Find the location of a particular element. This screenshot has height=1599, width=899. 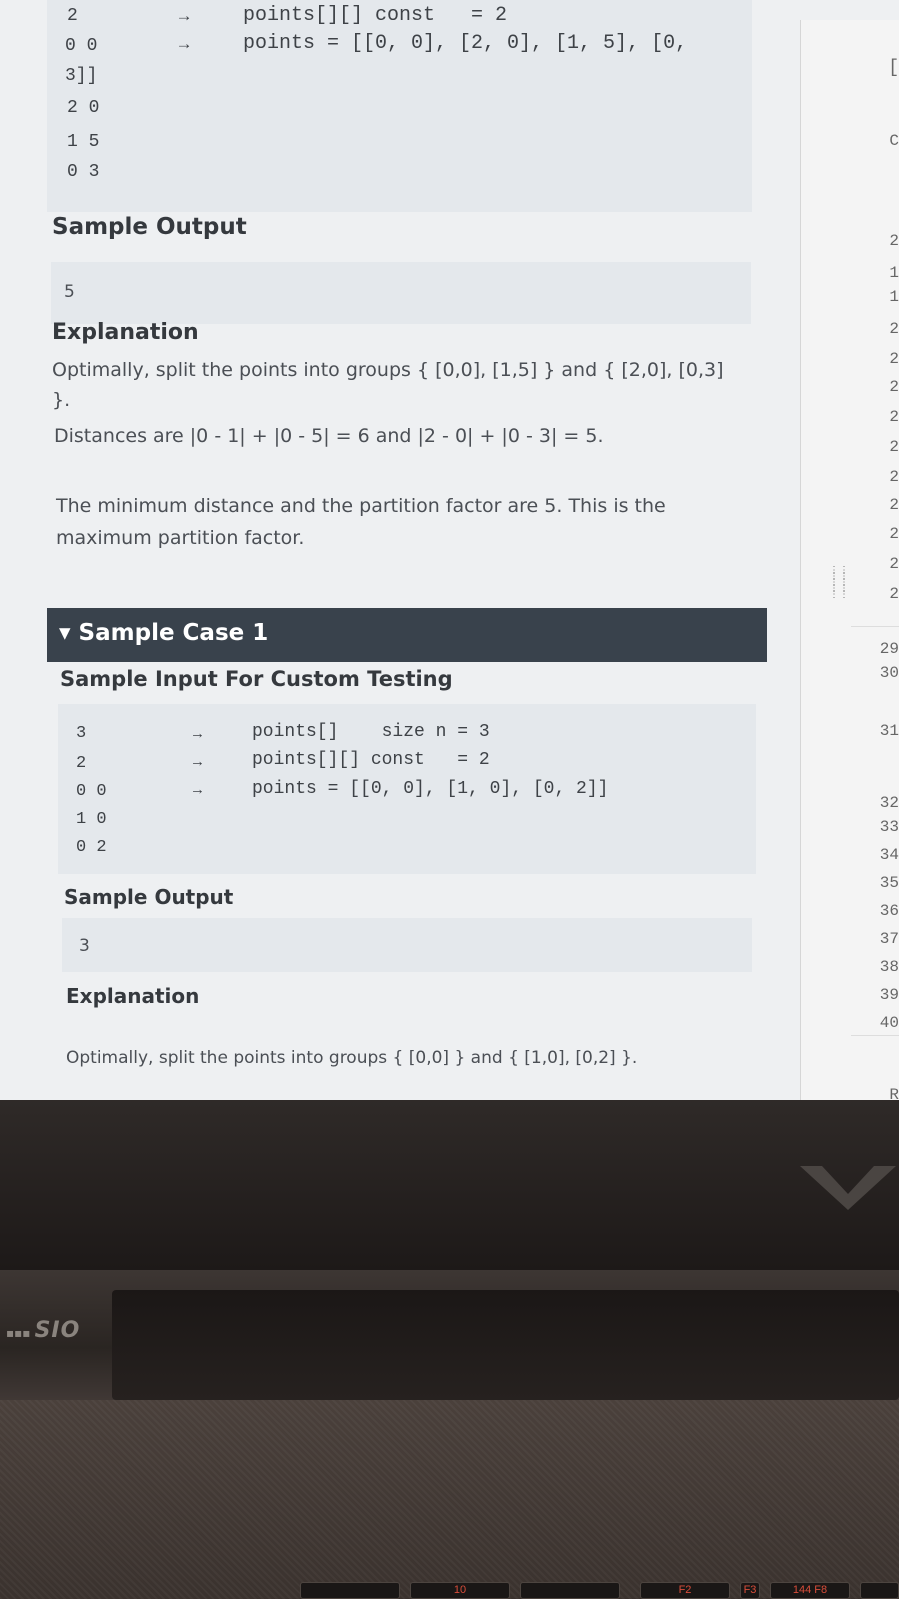

info-icon: C is located at coordinates (894, 141).